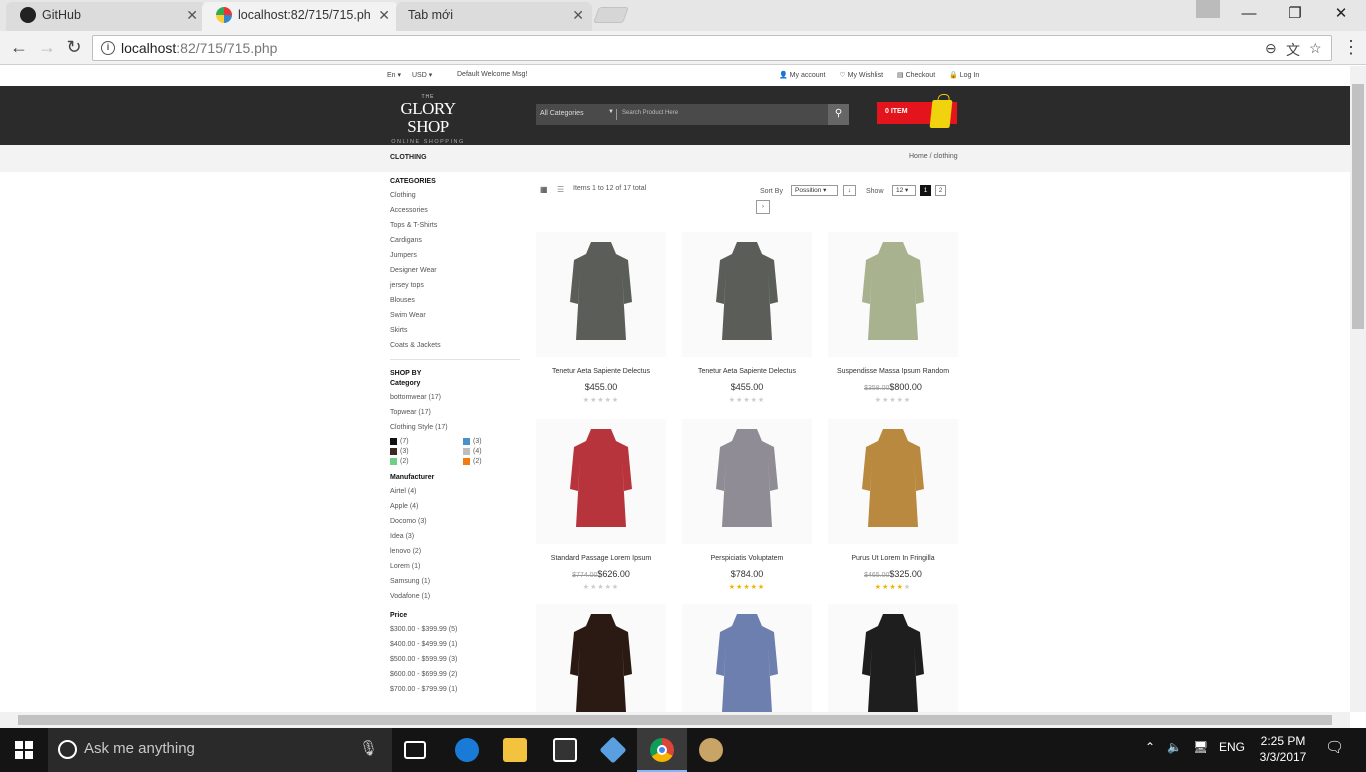 The image size is (1366, 772). Describe the element at coordinates (1293, 50) in the screenshot. I see `translate-icon: 文` at that location.